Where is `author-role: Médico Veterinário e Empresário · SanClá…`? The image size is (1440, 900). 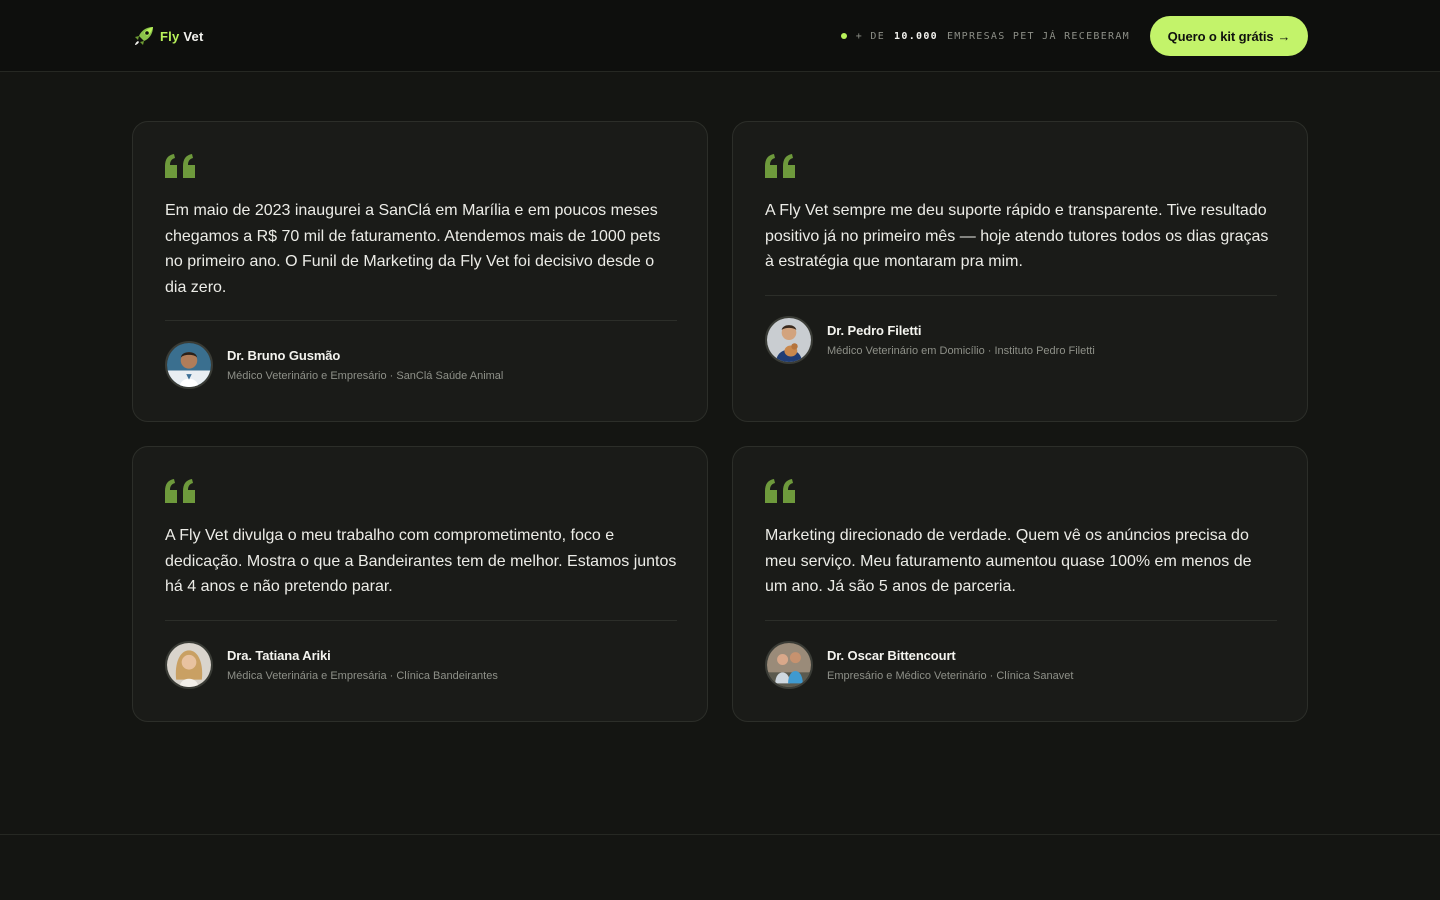 author-role: Médico Veterinário e Empresário · SanClá… is located at coordinates (365, 376).